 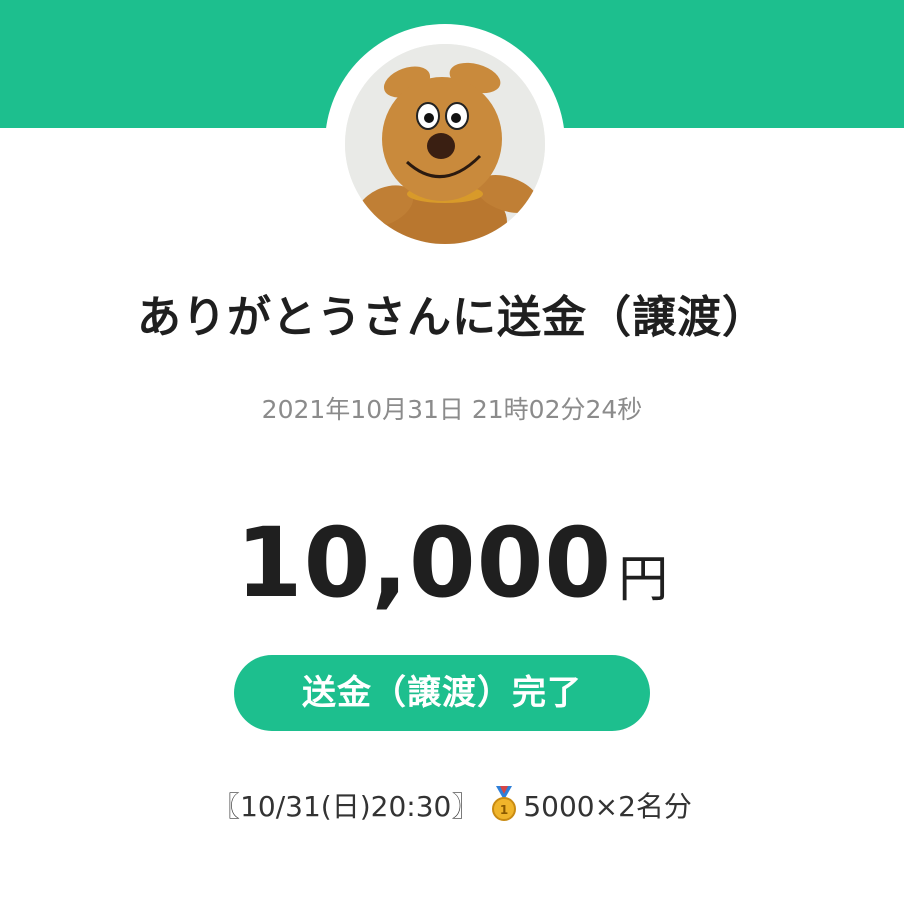 What do you see at coordinates (643, 579) in the screenshot?
I see `amount-unit: 円` at bounding box center [643, 579].